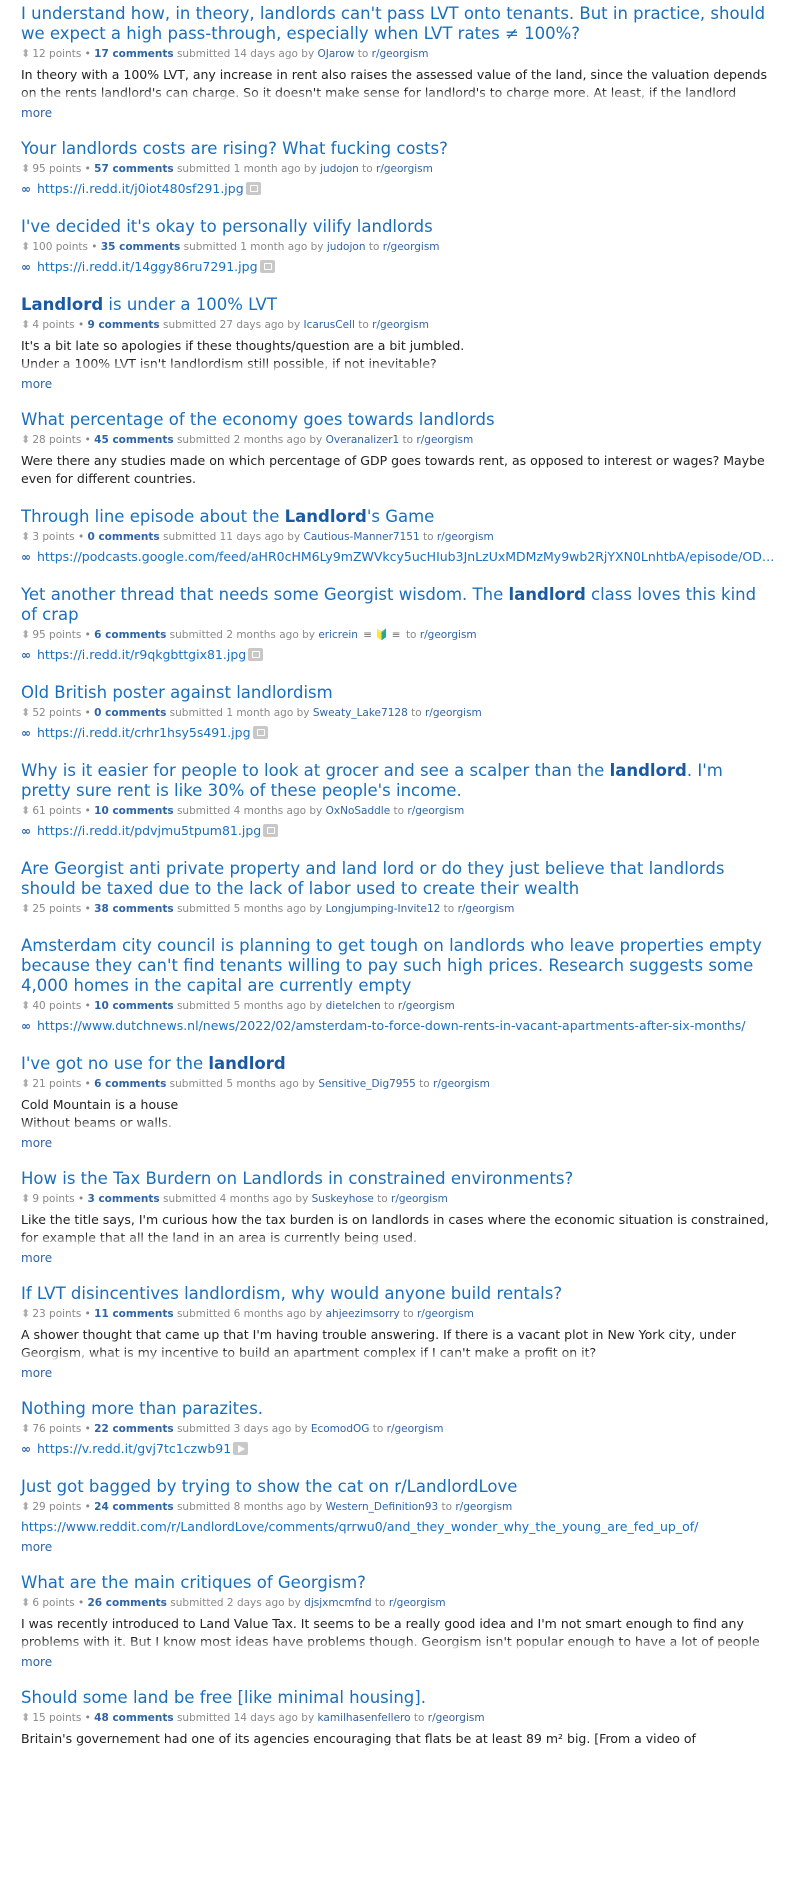 The image size is (796, 1901). What do you see at coordinates (147, 266) in the screenshot?
I see `post-url-link: https://i.redd.it/14ggy86ru7291.jpg` at bounding box center [147, 266].